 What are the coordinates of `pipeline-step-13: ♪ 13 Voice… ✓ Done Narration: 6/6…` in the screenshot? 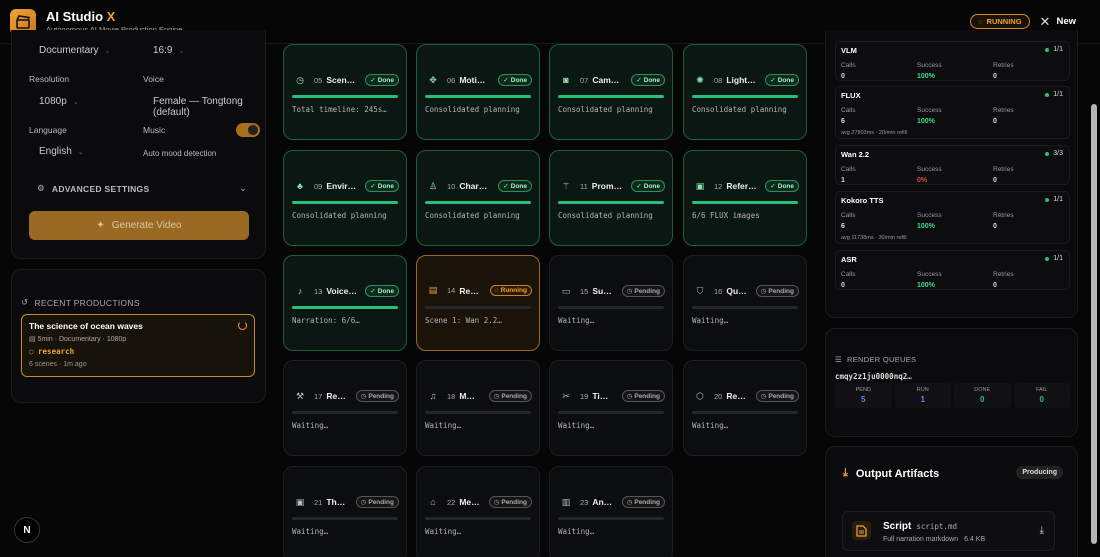 It's located at (345, 303).